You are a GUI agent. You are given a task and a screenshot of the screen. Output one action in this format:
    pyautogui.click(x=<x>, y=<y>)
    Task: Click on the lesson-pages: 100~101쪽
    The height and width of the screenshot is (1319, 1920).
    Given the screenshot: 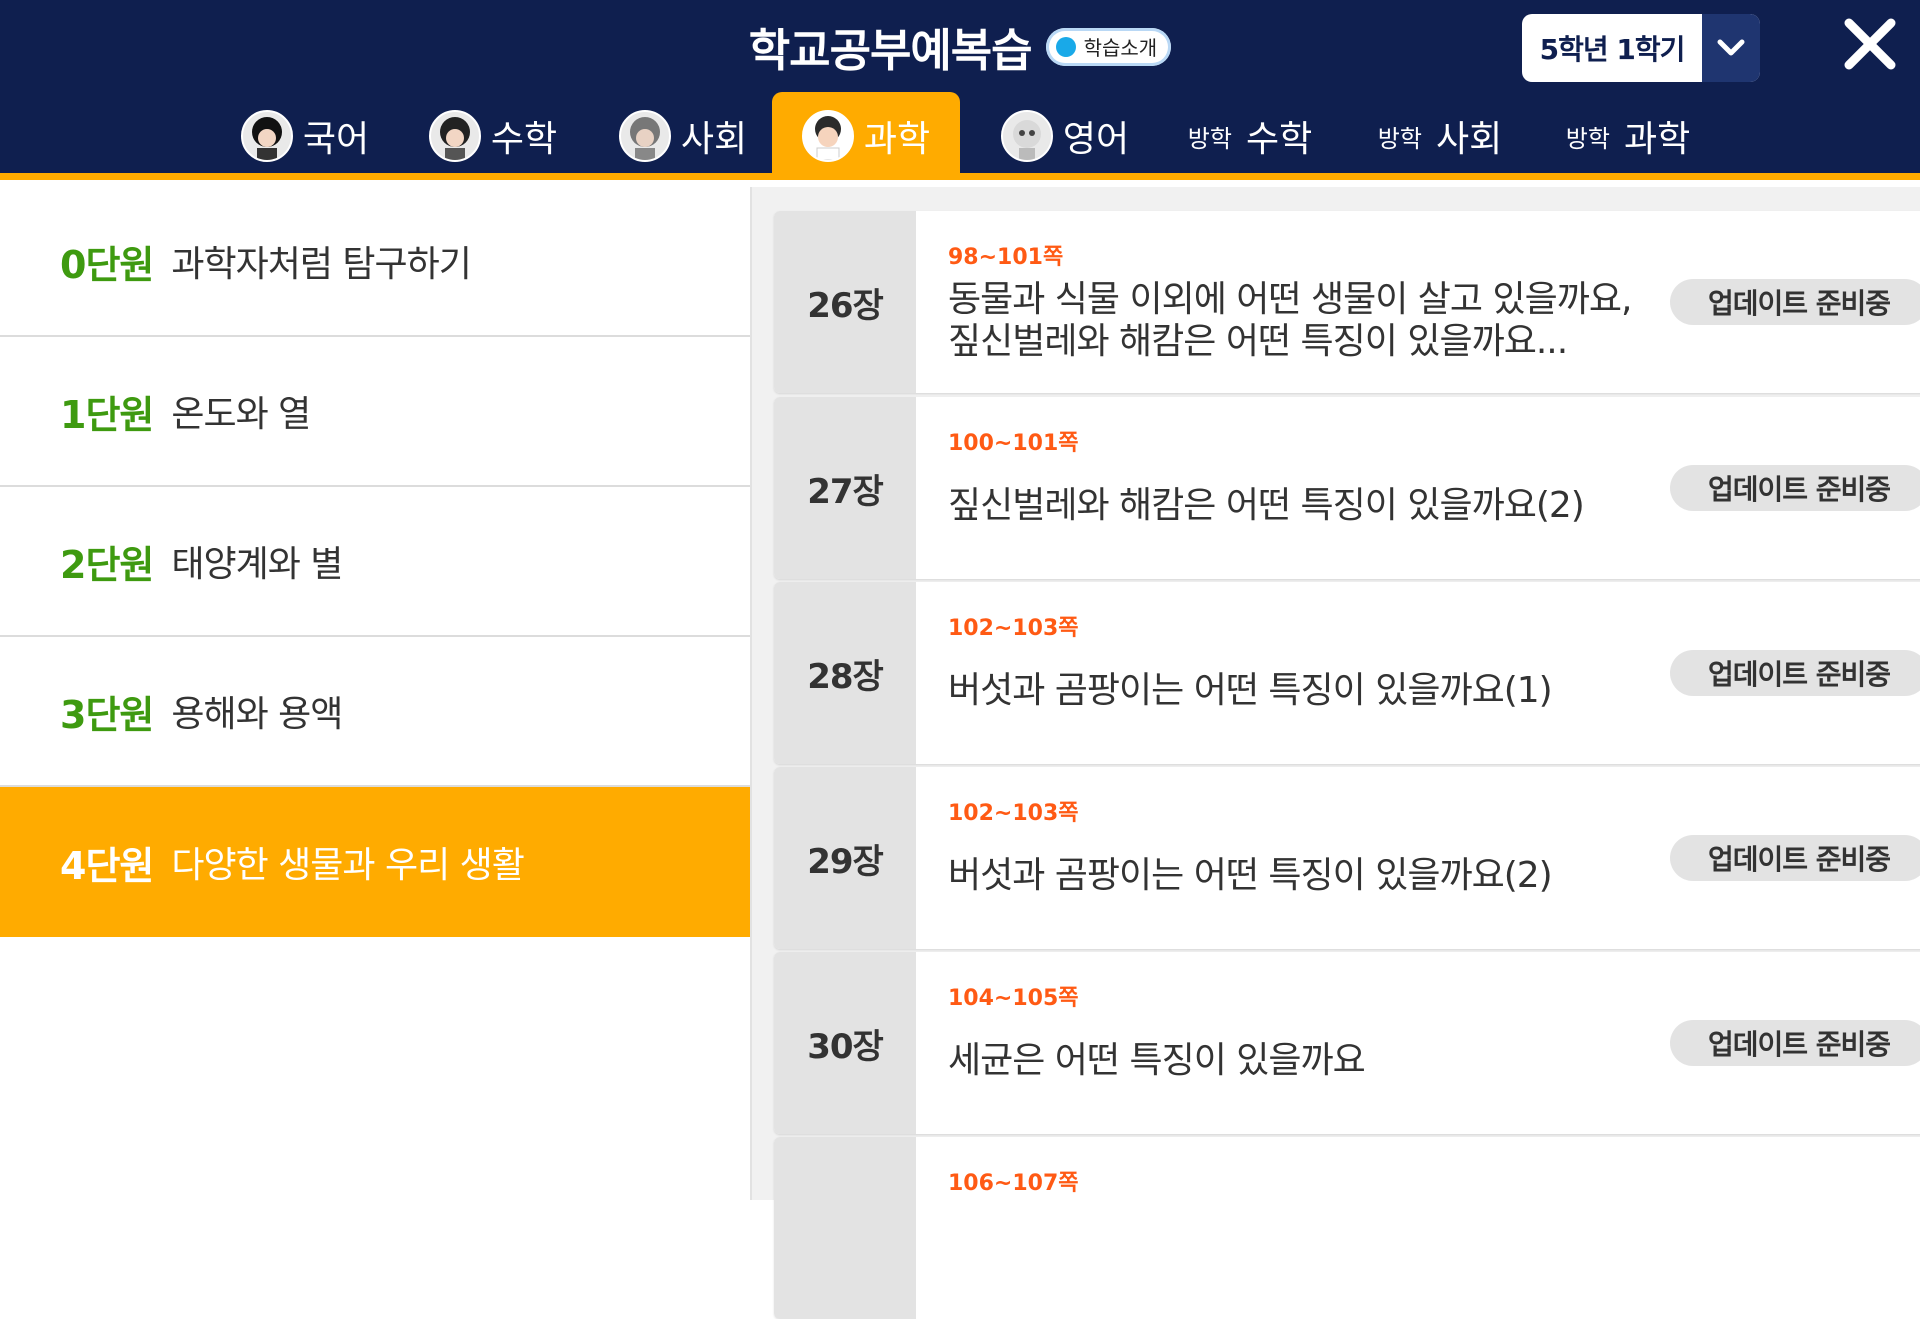 What is the action you would take?
    pyautogui.click(x=1013, y=443)
    